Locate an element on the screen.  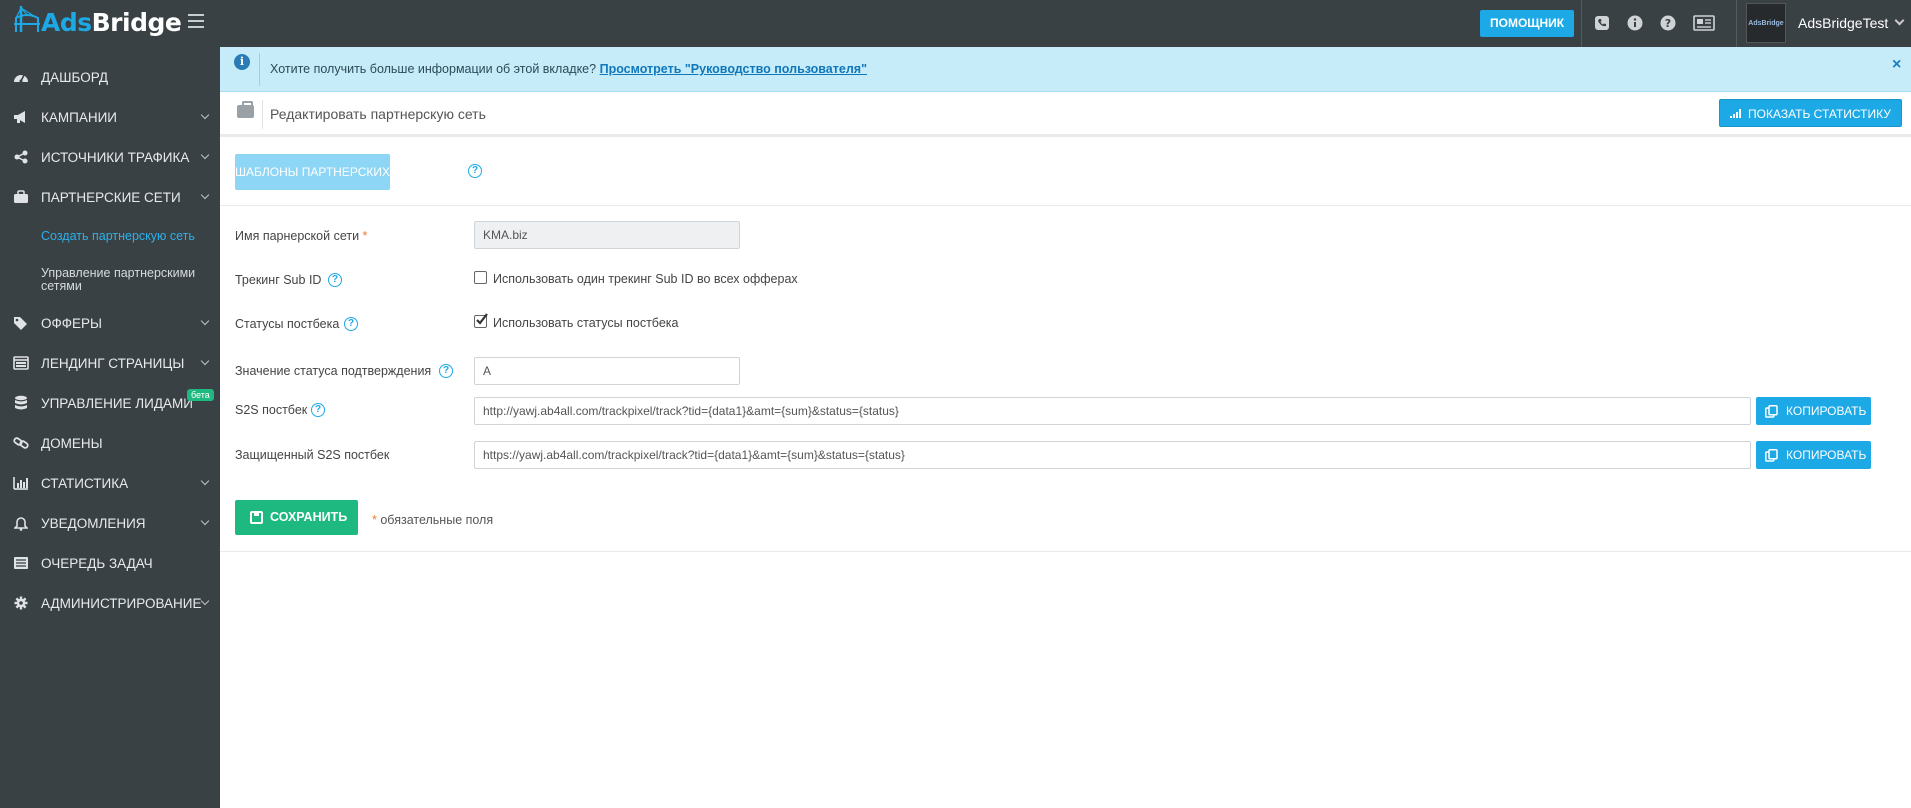
sidebar-item-administration: АДМИНИСТРИРОВАНИЕ is located at coordinates (110, 603).